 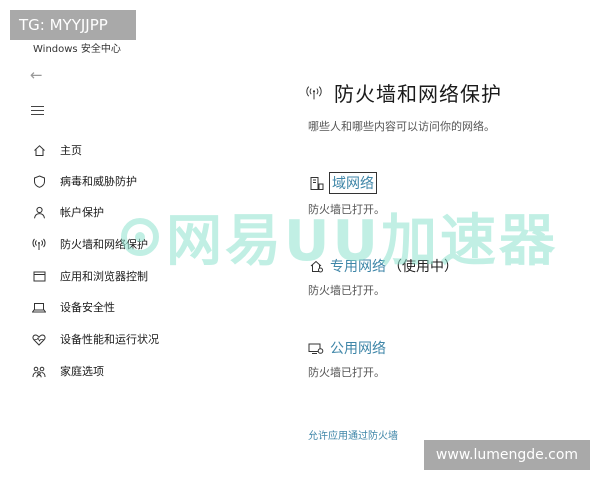 What do you see at coordinates (151, 181) in the screenshot?
I see `sidebar-item-virus-protection: 病毒和威胁防护` at bounding box center [151, 181].